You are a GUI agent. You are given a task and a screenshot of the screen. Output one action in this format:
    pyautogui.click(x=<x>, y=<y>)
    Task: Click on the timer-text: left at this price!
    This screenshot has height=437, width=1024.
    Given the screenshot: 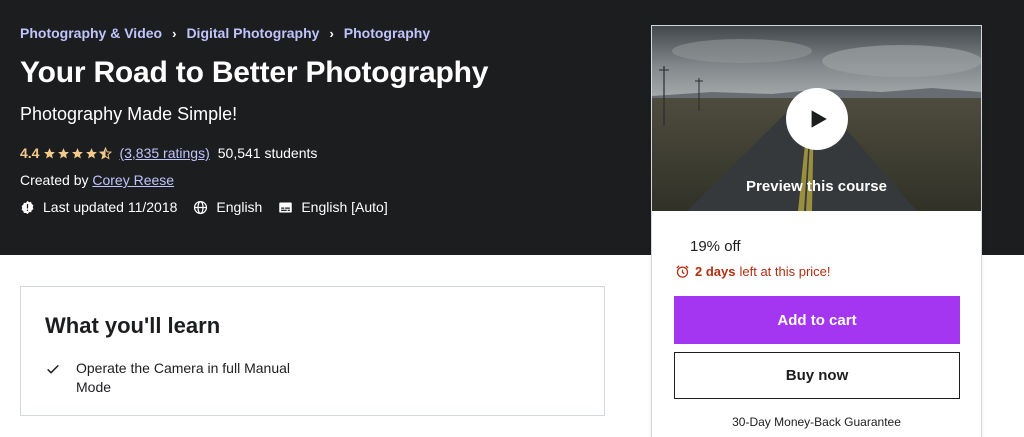 What is the action you would take?
    pyautogui.click(x=785, y=271)
    